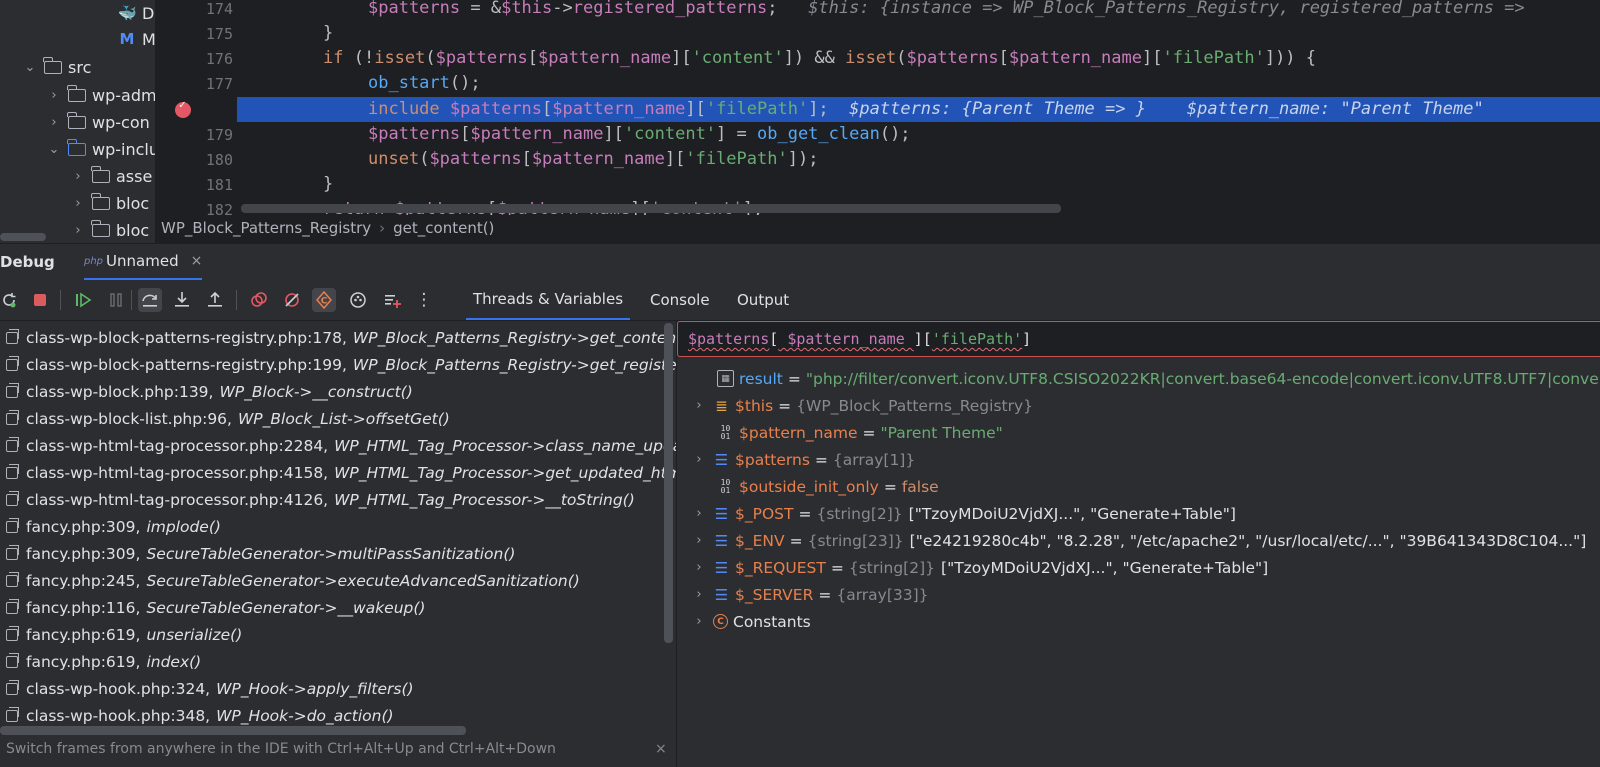  I want to click on tree-scrollbar, so click(23, 237).